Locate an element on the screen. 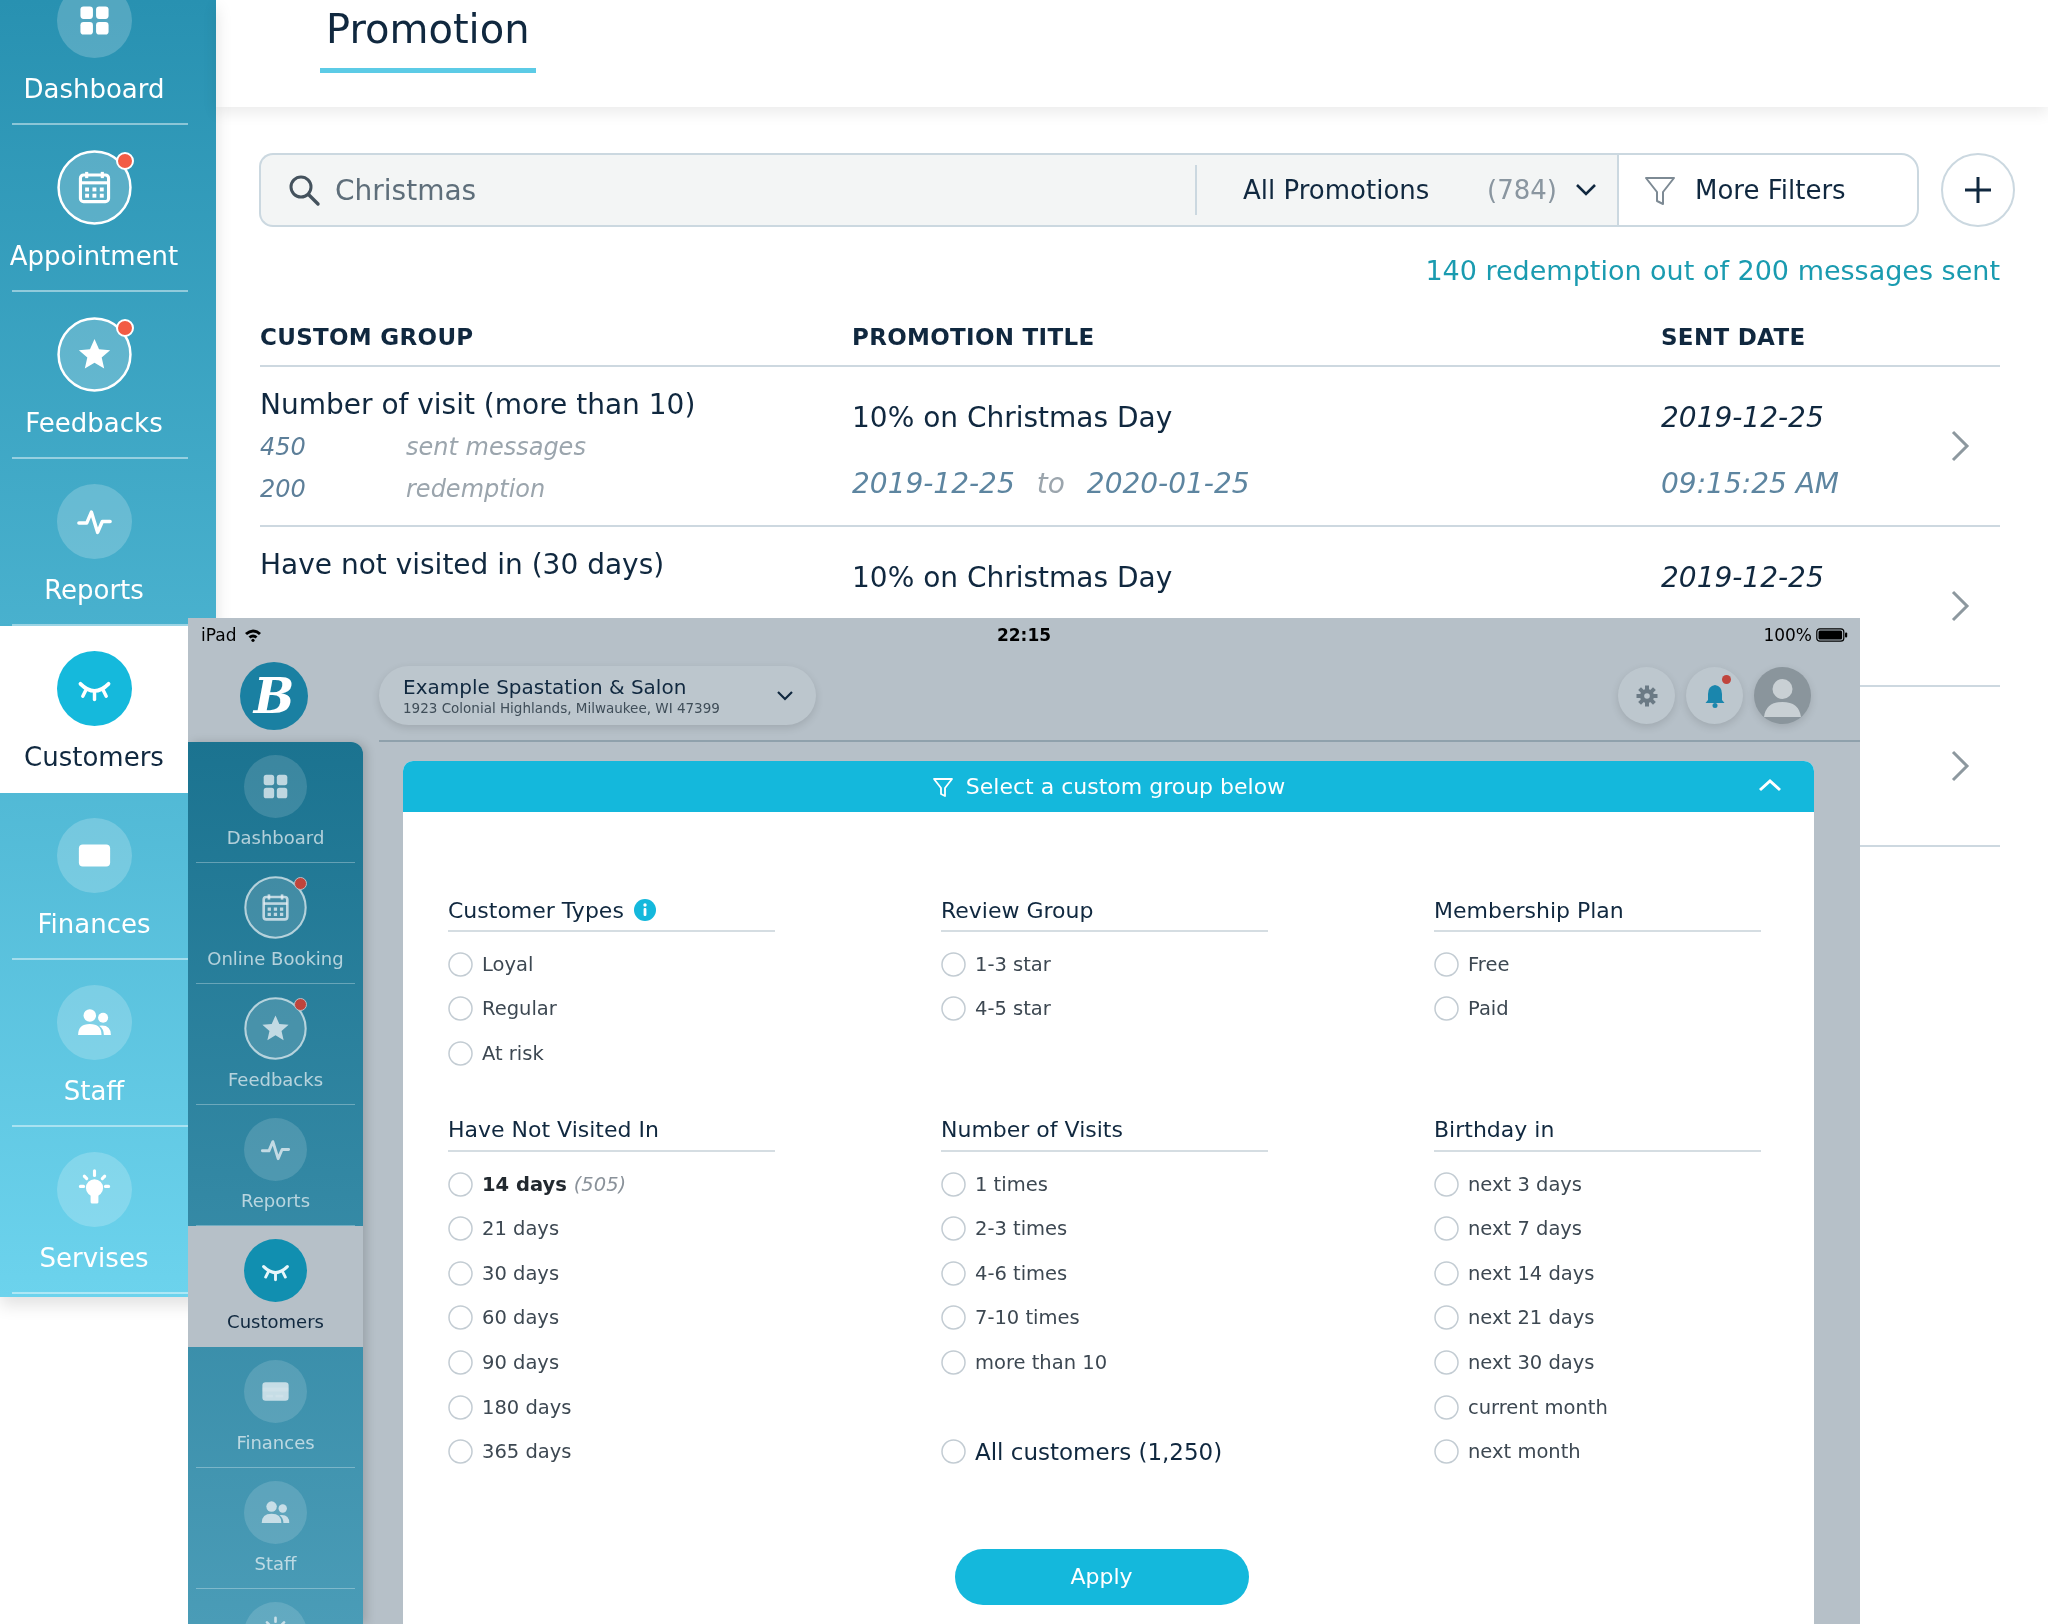 This screenshot has width=2048, height=1624. device-name: iPad is located at coordinates (219, 634).